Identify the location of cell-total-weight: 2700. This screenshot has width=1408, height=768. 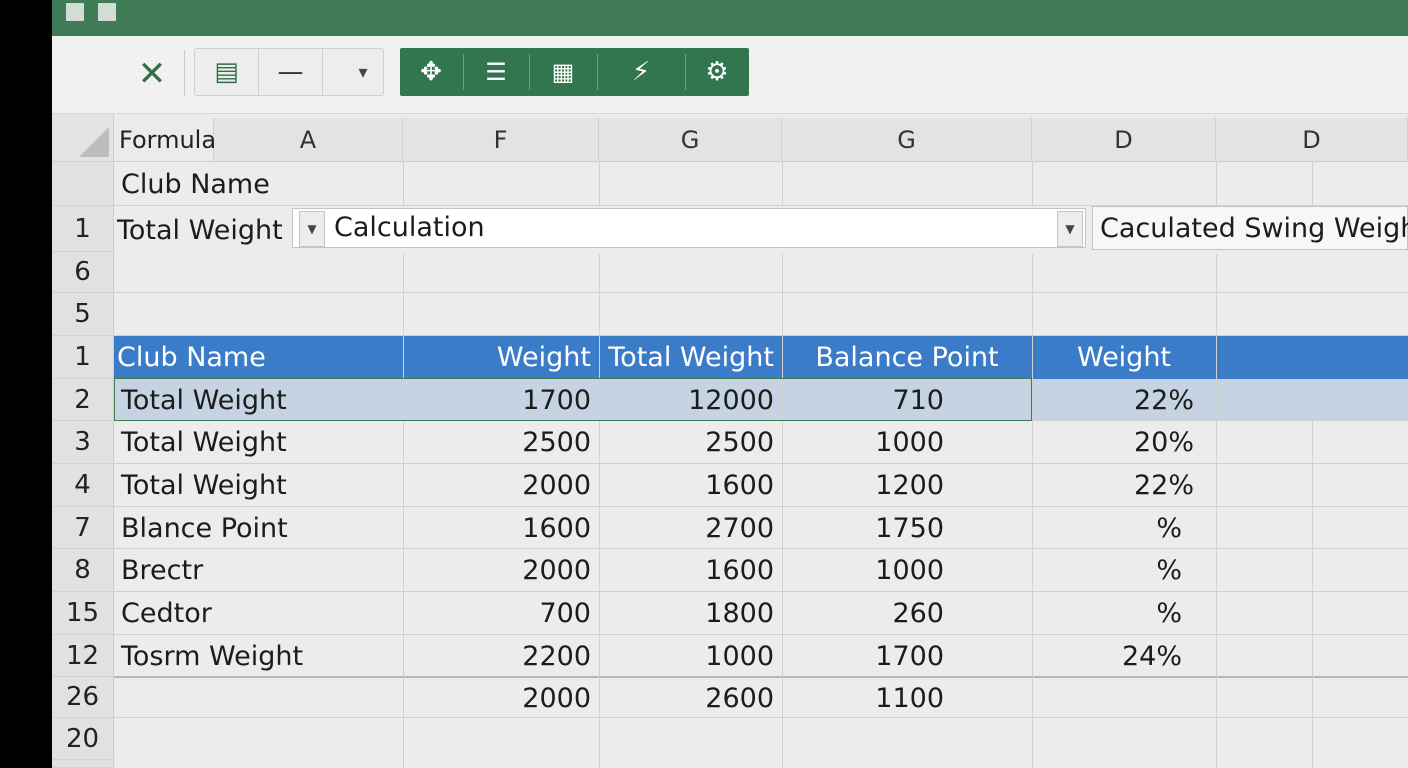
(690, 528).